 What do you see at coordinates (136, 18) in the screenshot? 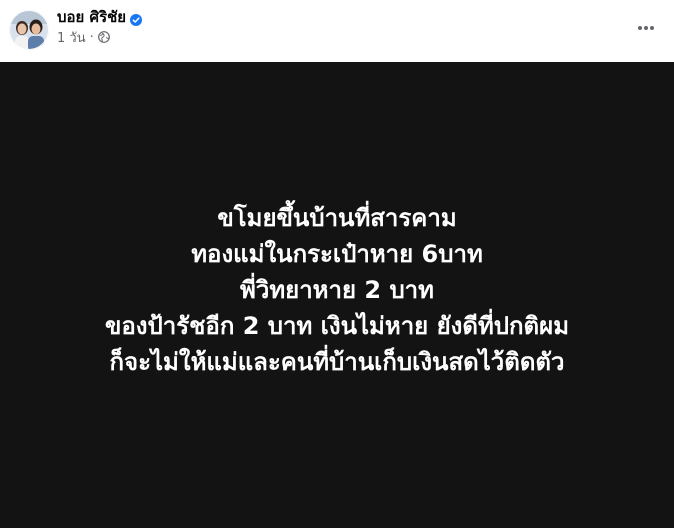
I see `verified-badge-icon` at bounding box center [136, 18].